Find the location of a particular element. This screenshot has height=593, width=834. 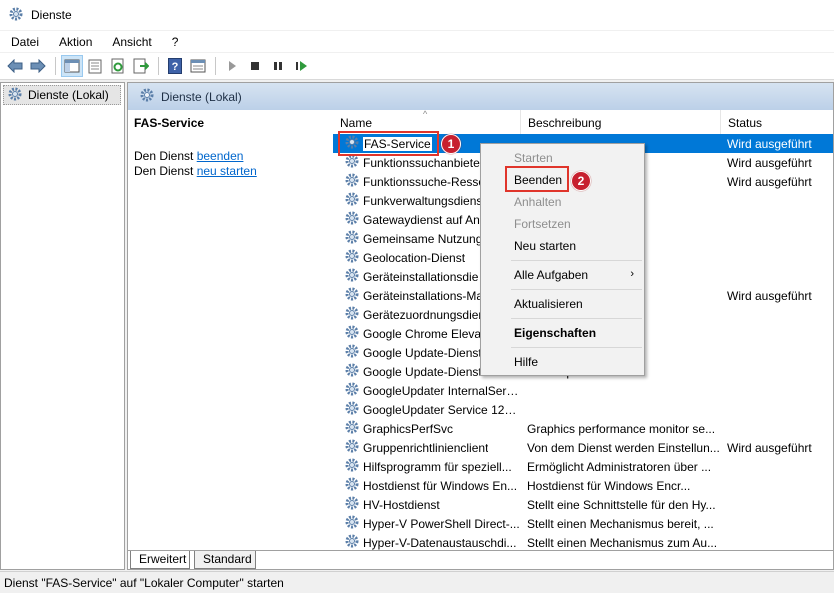

service-name: Gruppenrichtlinienclient is located at coordinates (426, 447).